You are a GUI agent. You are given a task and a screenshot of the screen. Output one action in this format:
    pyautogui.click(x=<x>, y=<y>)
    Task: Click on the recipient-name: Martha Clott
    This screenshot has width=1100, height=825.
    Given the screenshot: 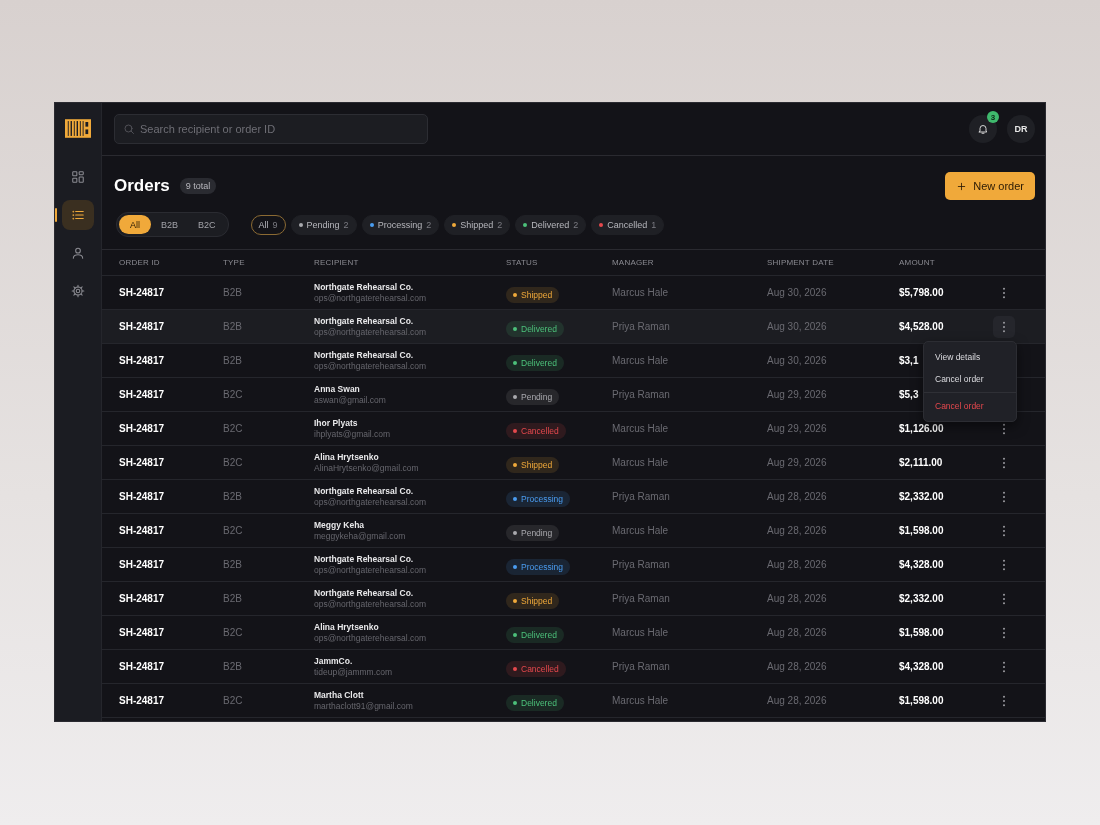 What is the action you would take?
    pyautogui.click(x=339, y=695)
    